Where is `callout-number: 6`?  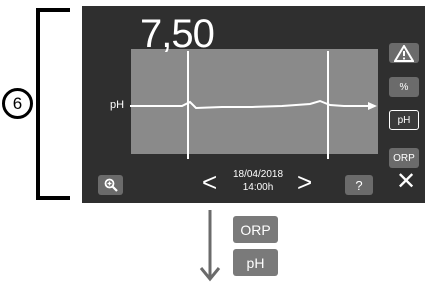
callout-number: 6 is located at coordinates (17, 103).